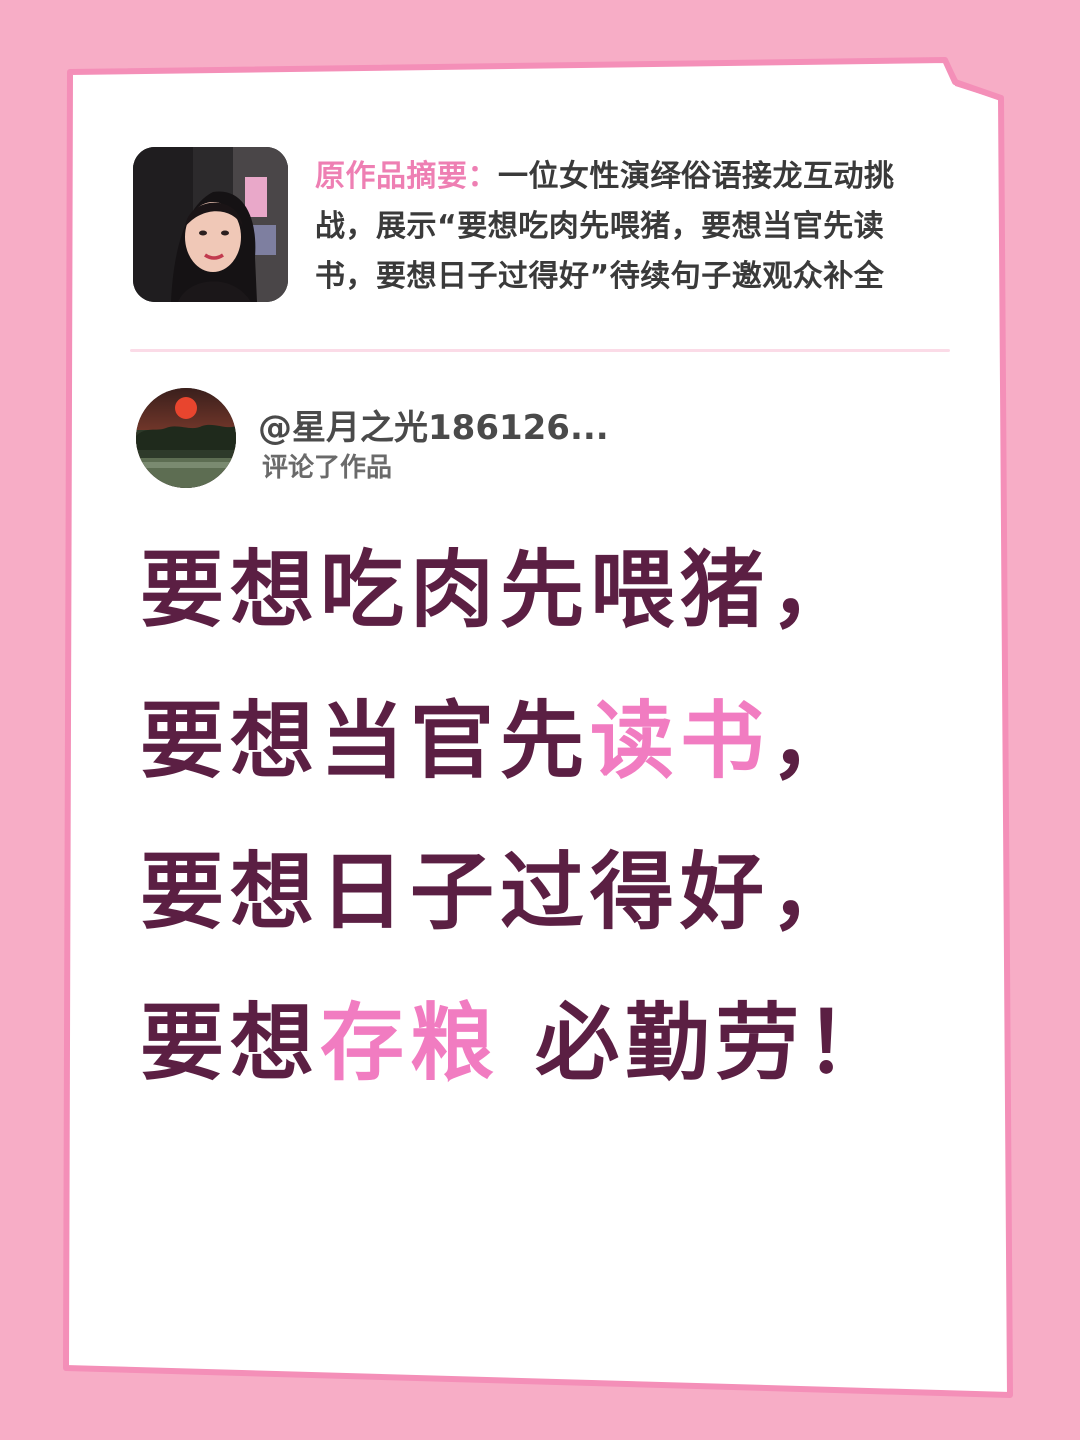  I want to click on original-work-thumbnail, so click(210, 224).